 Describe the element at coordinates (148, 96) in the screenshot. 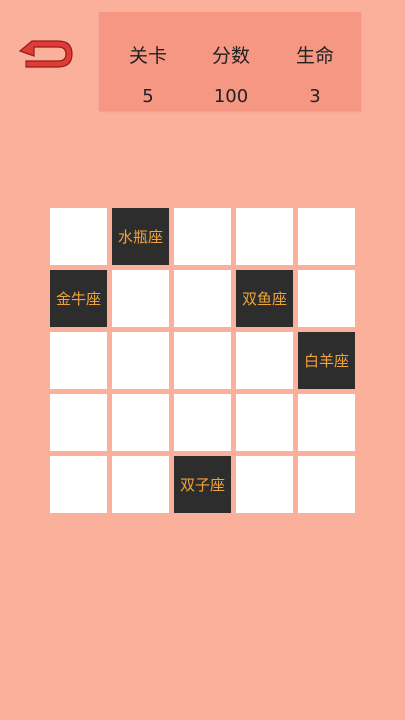

I see `level-value: 5` at that location.